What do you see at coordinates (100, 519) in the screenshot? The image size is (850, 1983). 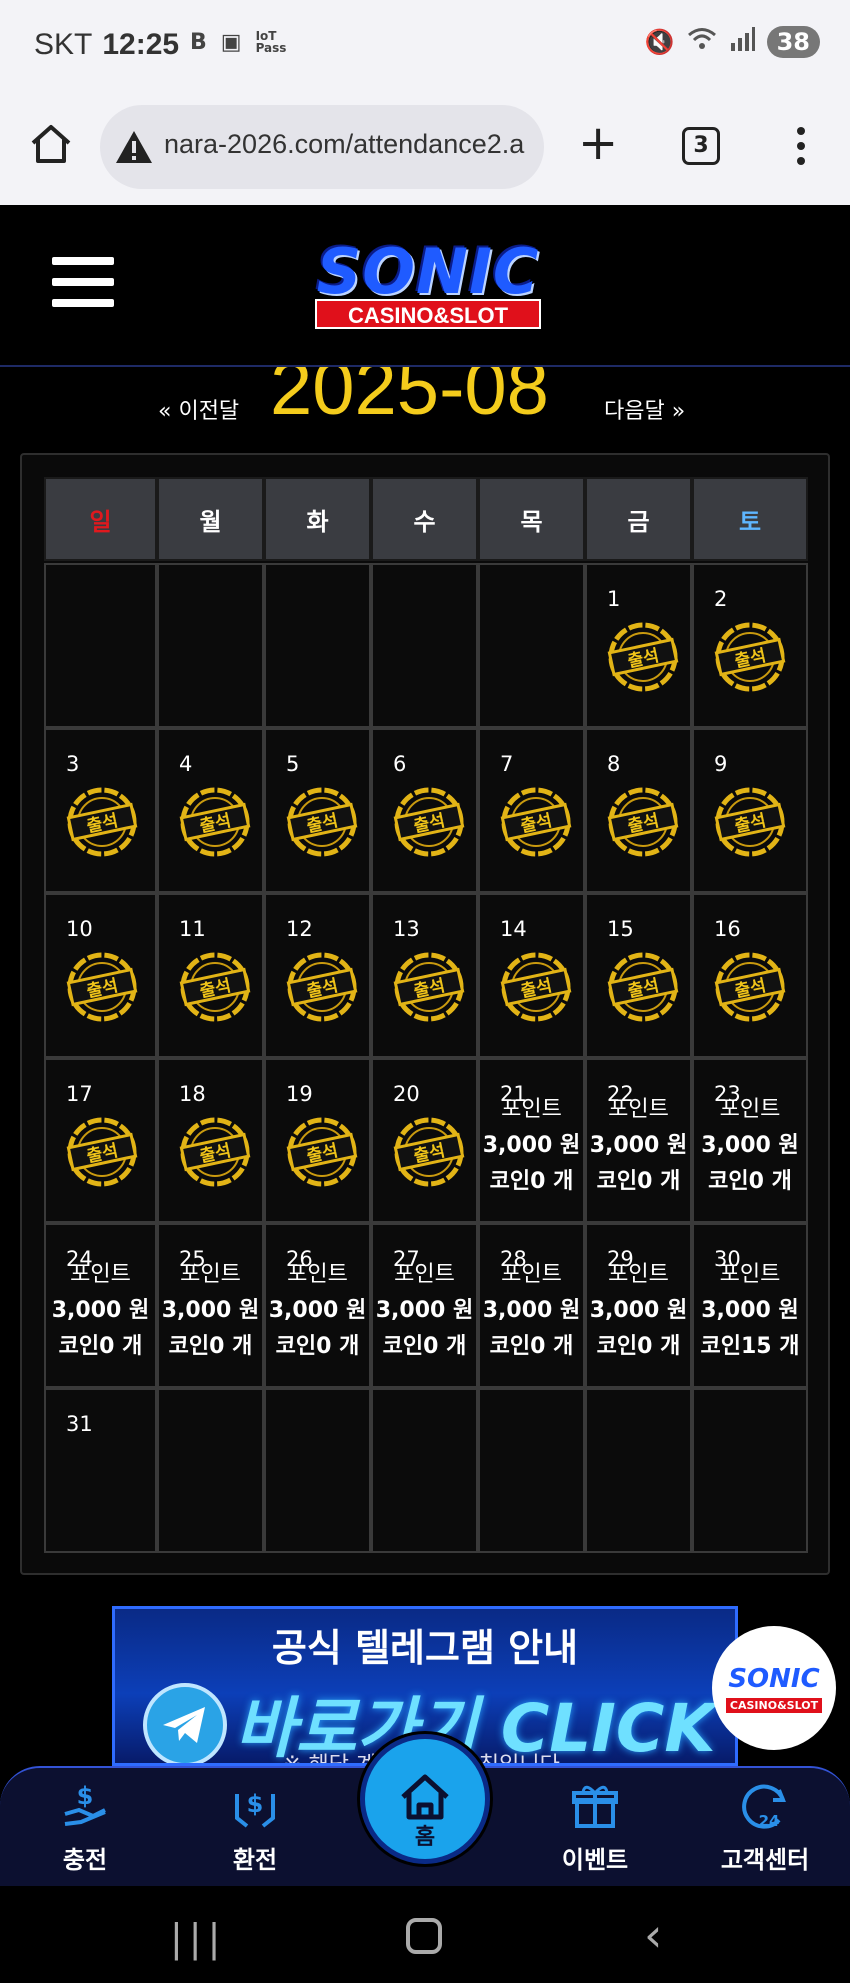 I see `weekday-sun: 일` at bounding box center [100, 519].